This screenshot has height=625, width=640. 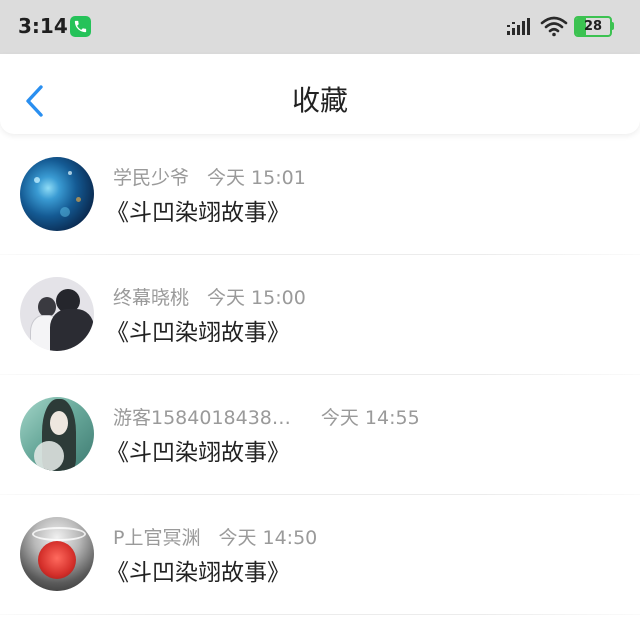 I want to click on item-meta: 学民少爷 今天 15:01, so click(x=209, y=178).